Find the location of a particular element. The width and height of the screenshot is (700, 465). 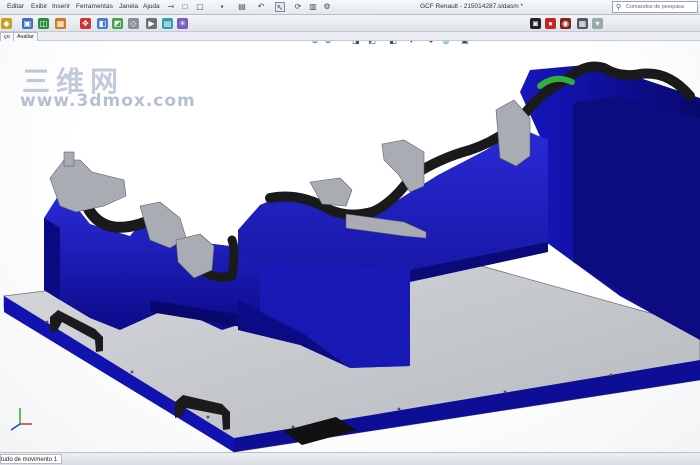

hide-show-icon: ◐ is located at coordinates (412, 43).